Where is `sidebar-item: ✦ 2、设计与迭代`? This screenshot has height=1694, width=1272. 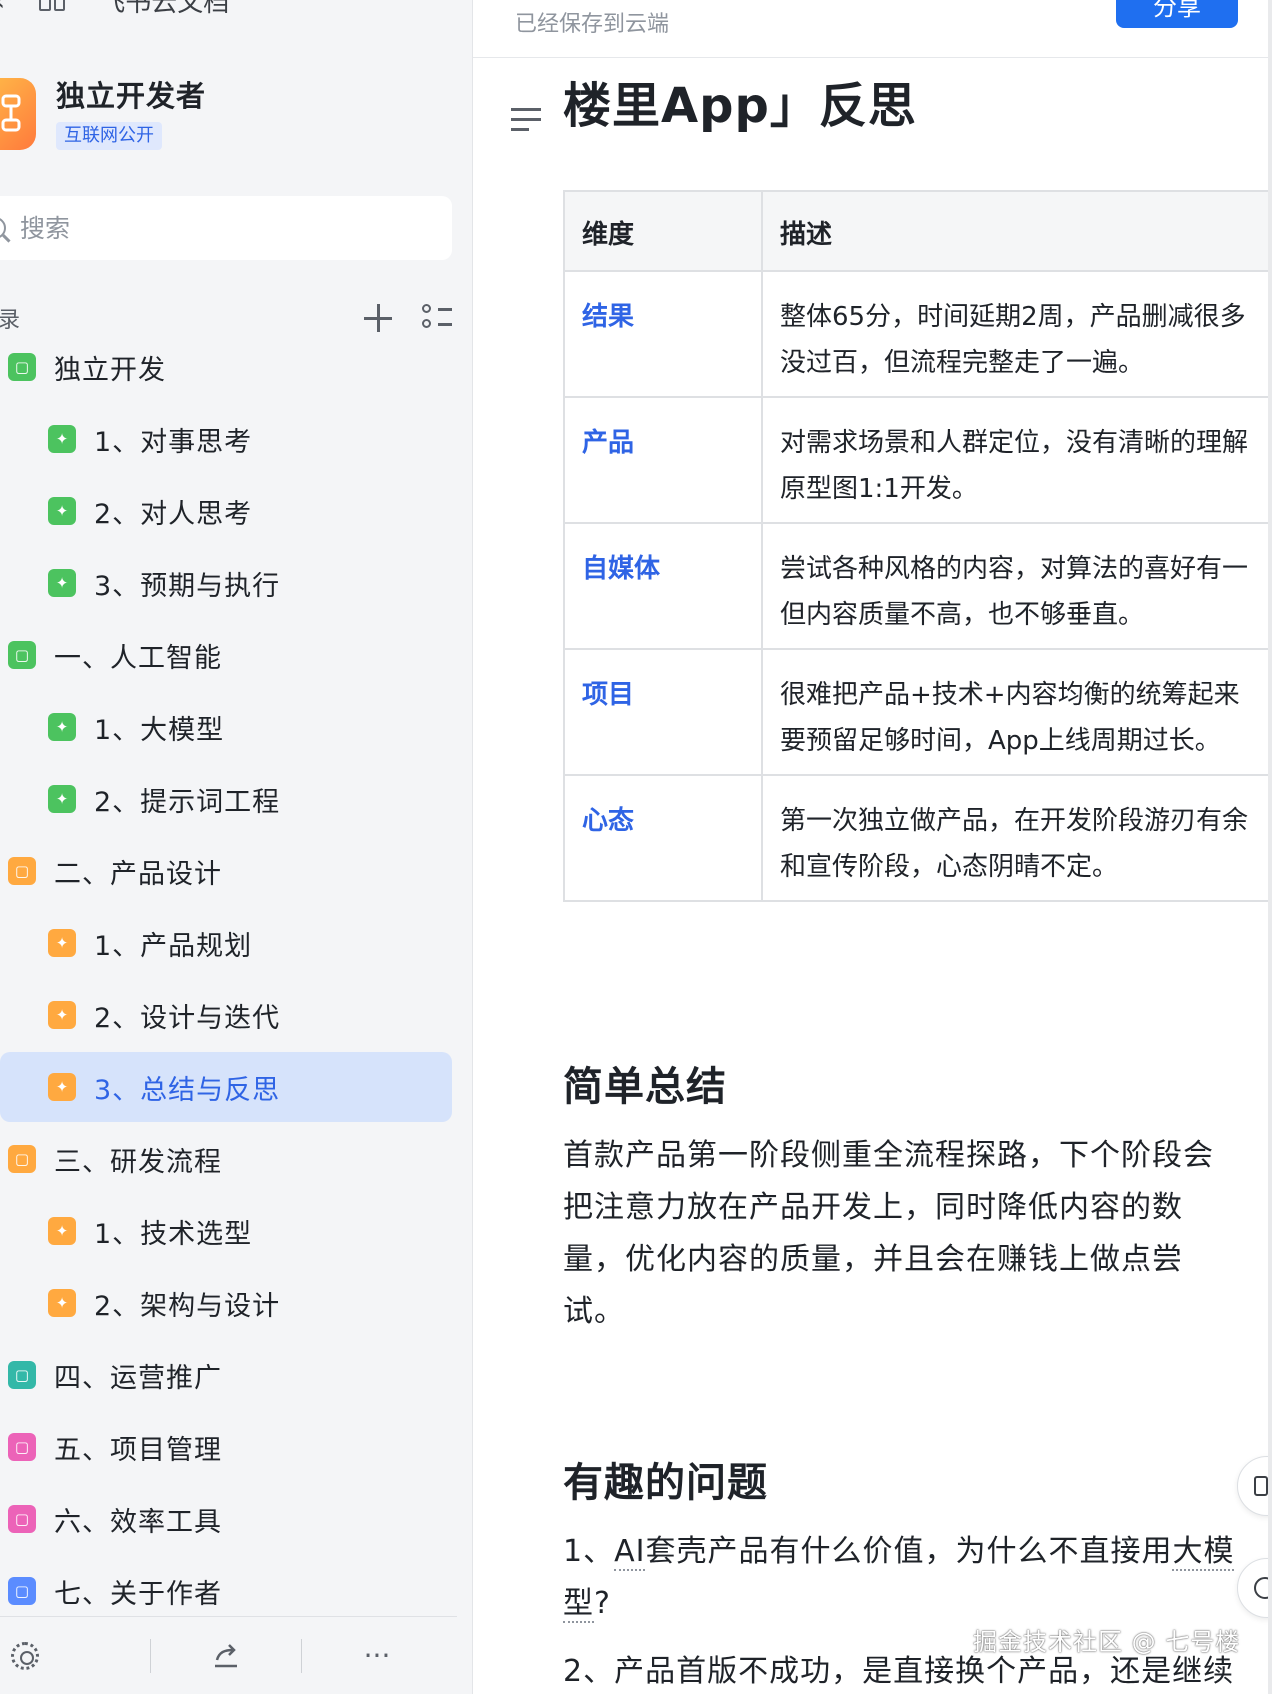 sidebar-item: ✦ 2、设计与迭代 is located at coordinates (226, 1015).